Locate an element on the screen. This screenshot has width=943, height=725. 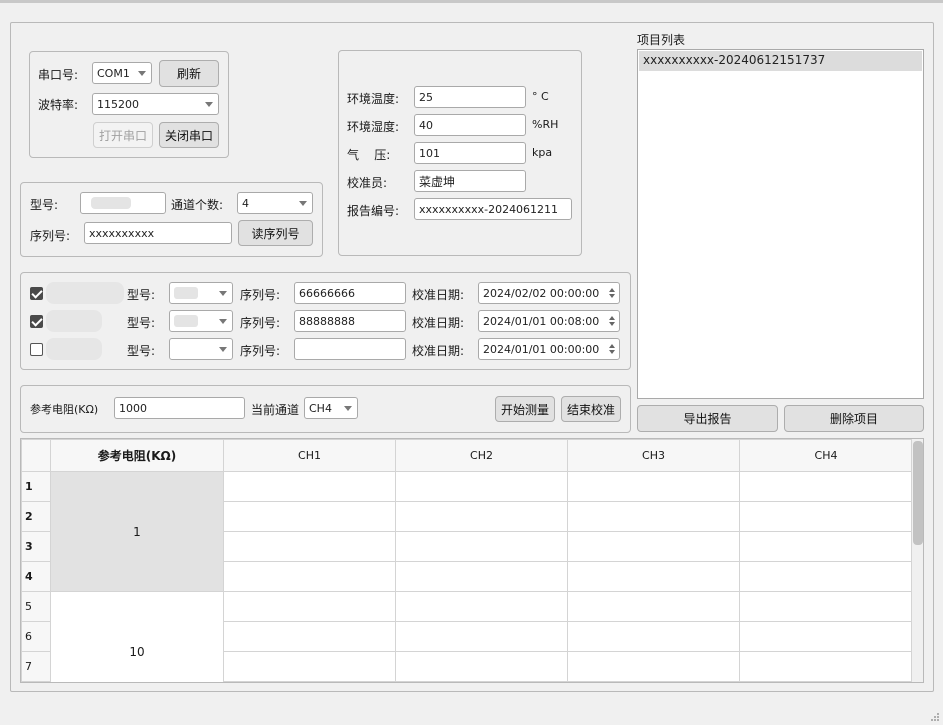
device-serial-field: xxxxxxxxxx is located at coordinates (158, 233).